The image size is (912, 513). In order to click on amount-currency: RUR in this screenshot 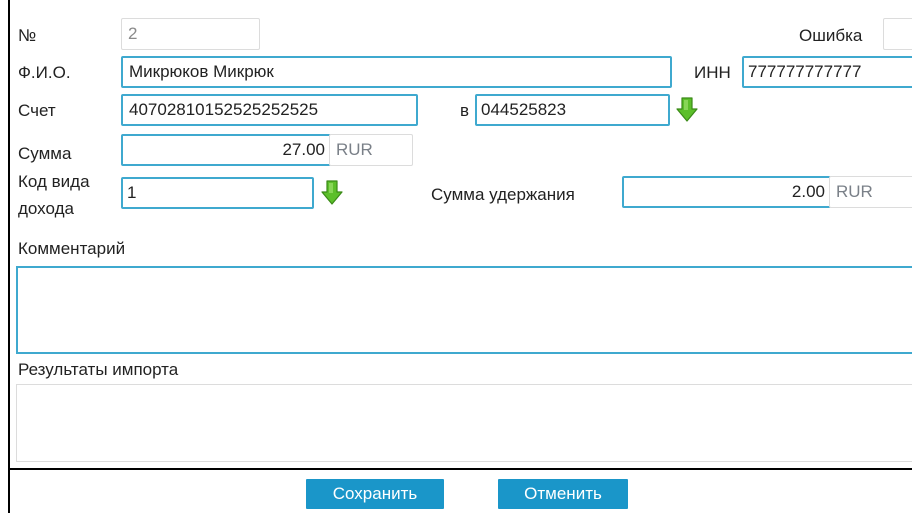, I will do `click(371, 150)`.